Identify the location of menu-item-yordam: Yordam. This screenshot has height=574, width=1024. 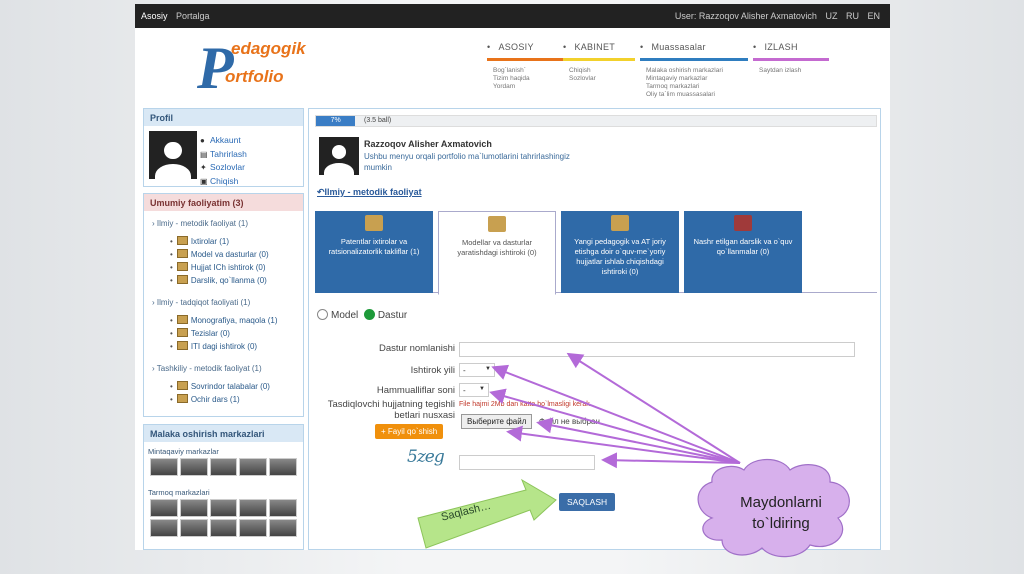
(532, 87).